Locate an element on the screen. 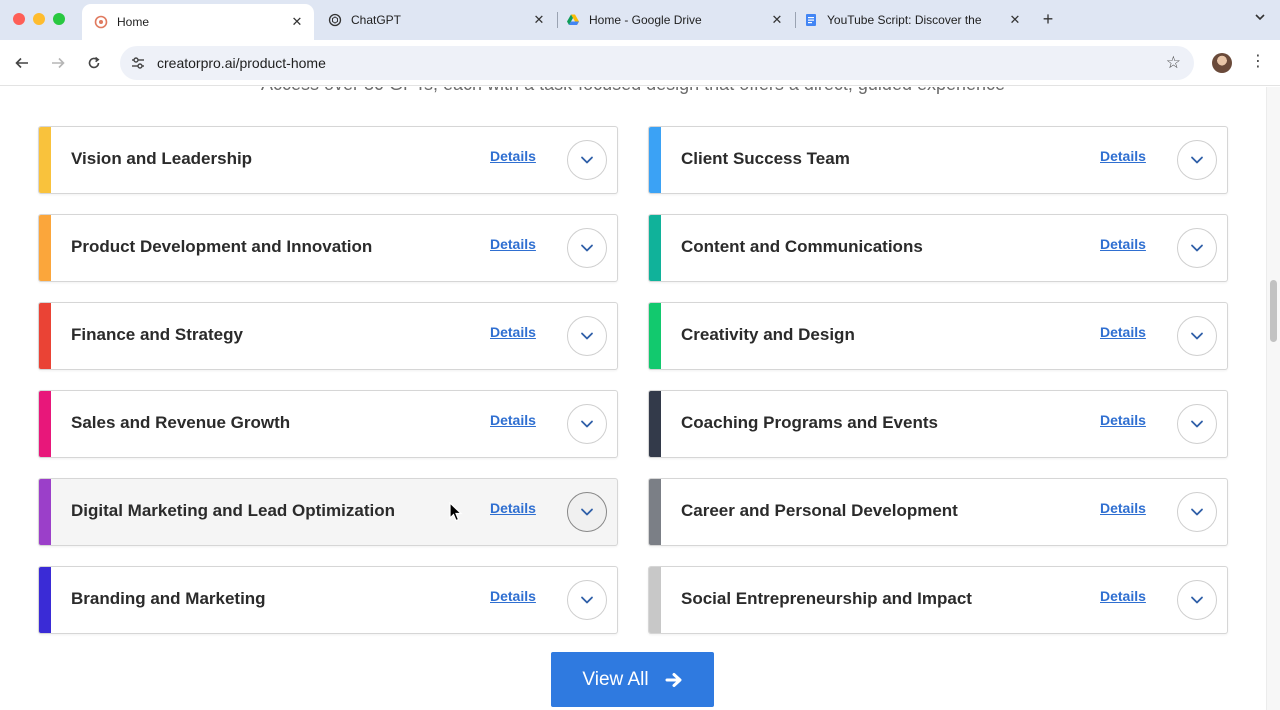 This screenshot has width=1280, height=710. bookmark-star-icon: ☆ is located at coordinates (1173, 63).